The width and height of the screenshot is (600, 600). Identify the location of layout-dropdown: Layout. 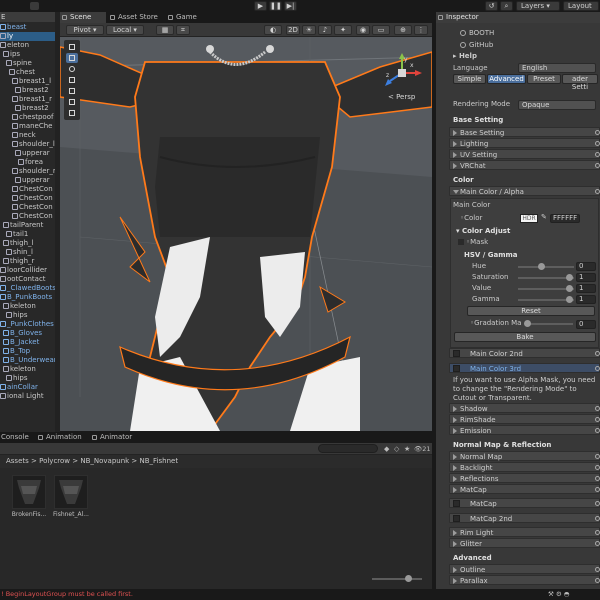
(581, 6).